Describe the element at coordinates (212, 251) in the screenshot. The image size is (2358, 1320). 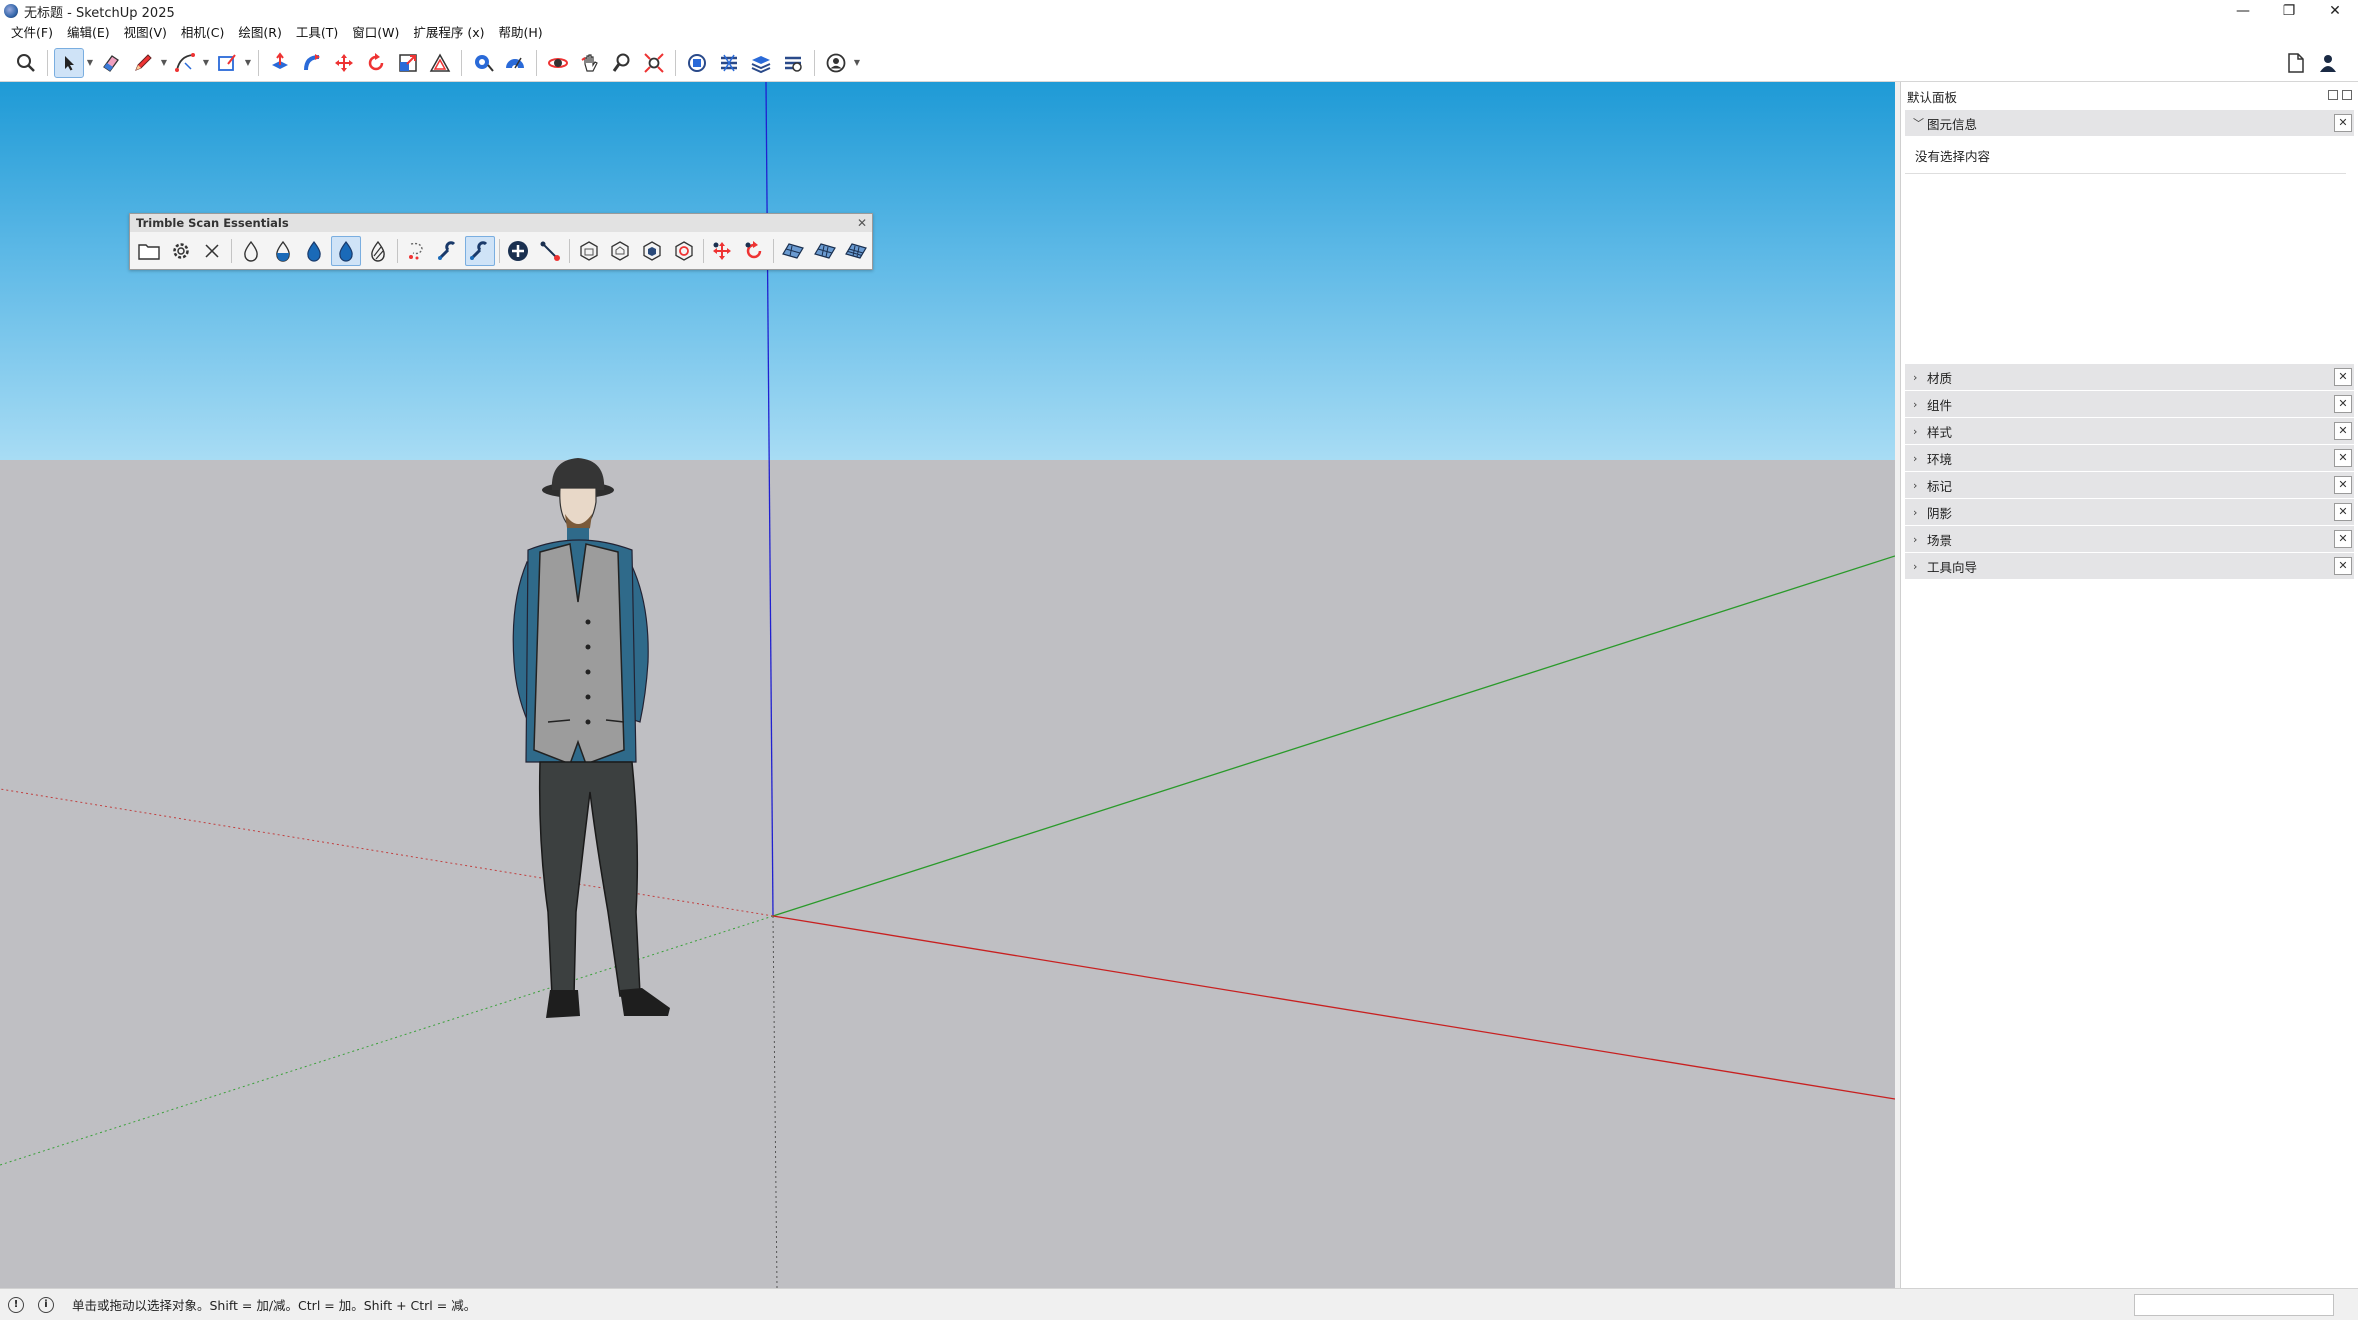
I see `close-x-icon` at that location.